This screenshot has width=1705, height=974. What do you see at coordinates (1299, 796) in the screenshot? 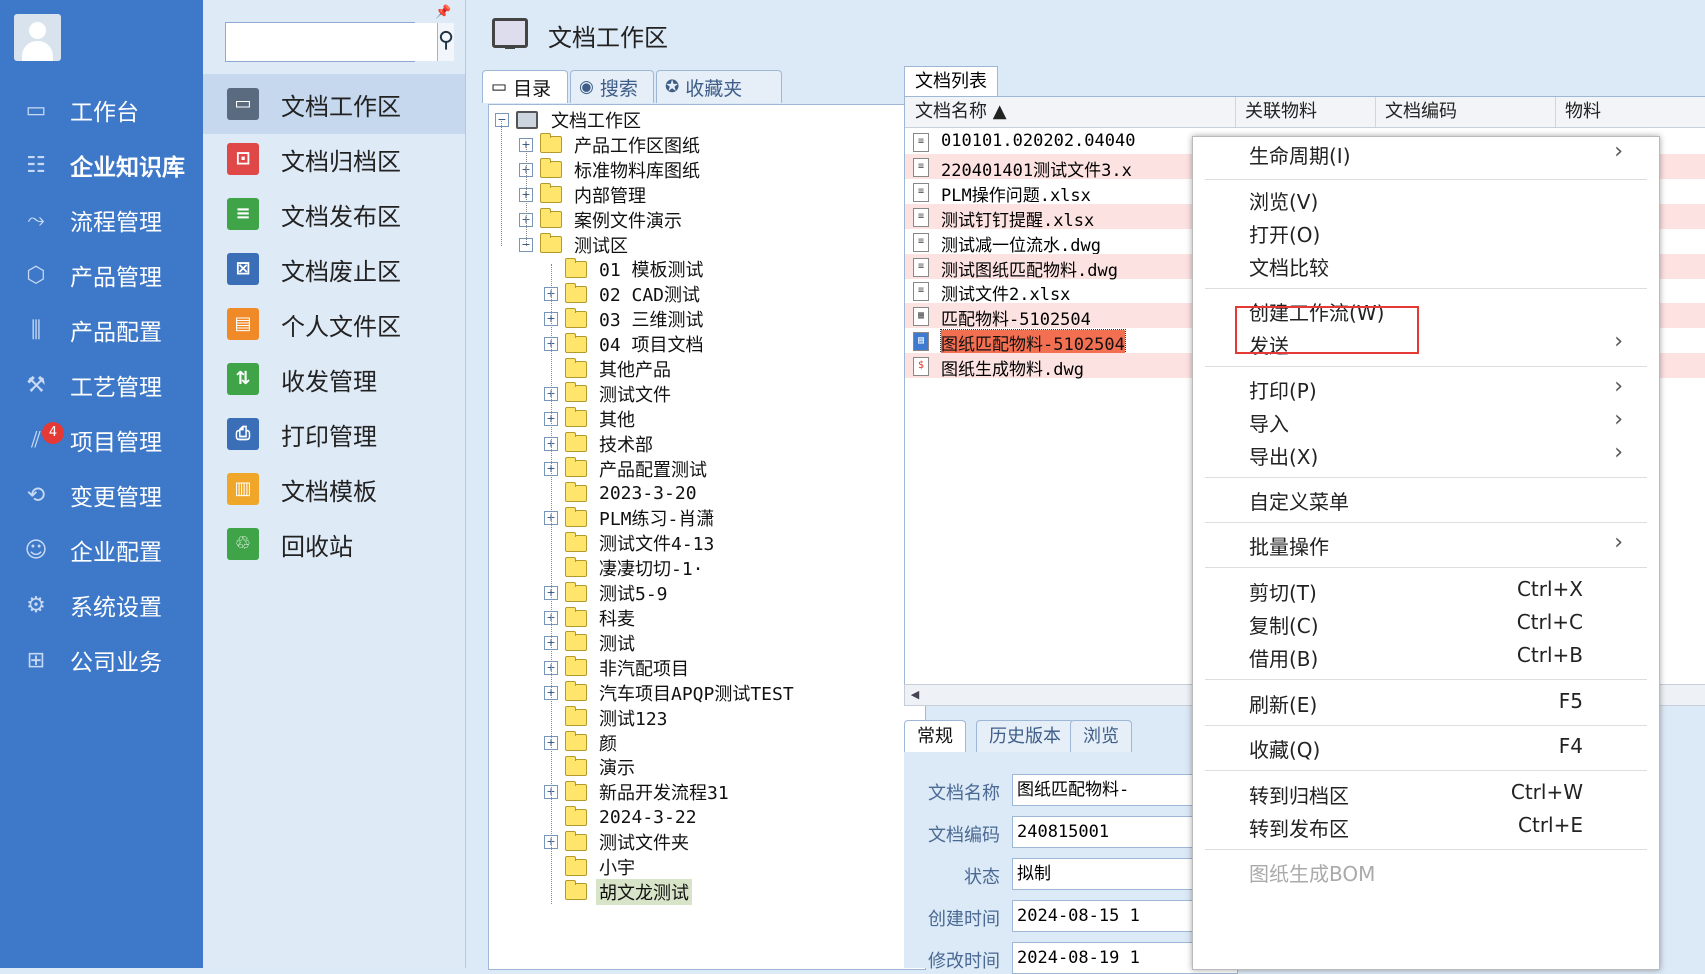
I see `menu-item-label: 转到归档区` at bounding box center [1299, 796].